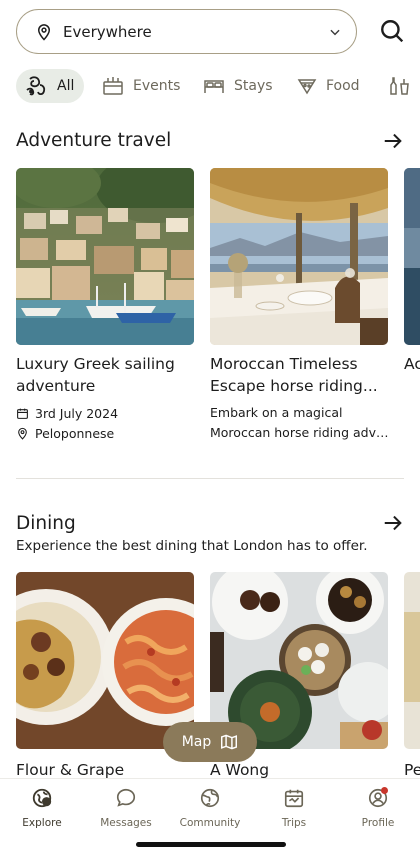  What do you see at coordinates (94, 140) in the screenshot?
I see `section-title-adventure: Adventure travel` at bounding box center [94, 140].